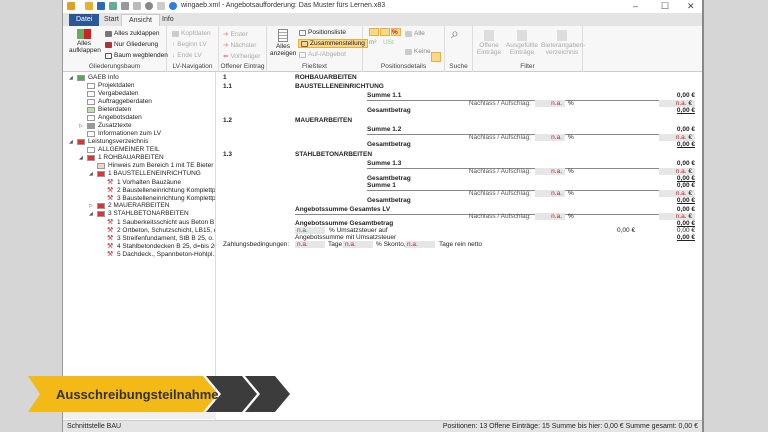 This screenshot has width=768, height=432. What do you see at coordinates (116, 85) in the screenshot?
I see `tree-item-label: Projektdaten` at bounding box center [116, 85].